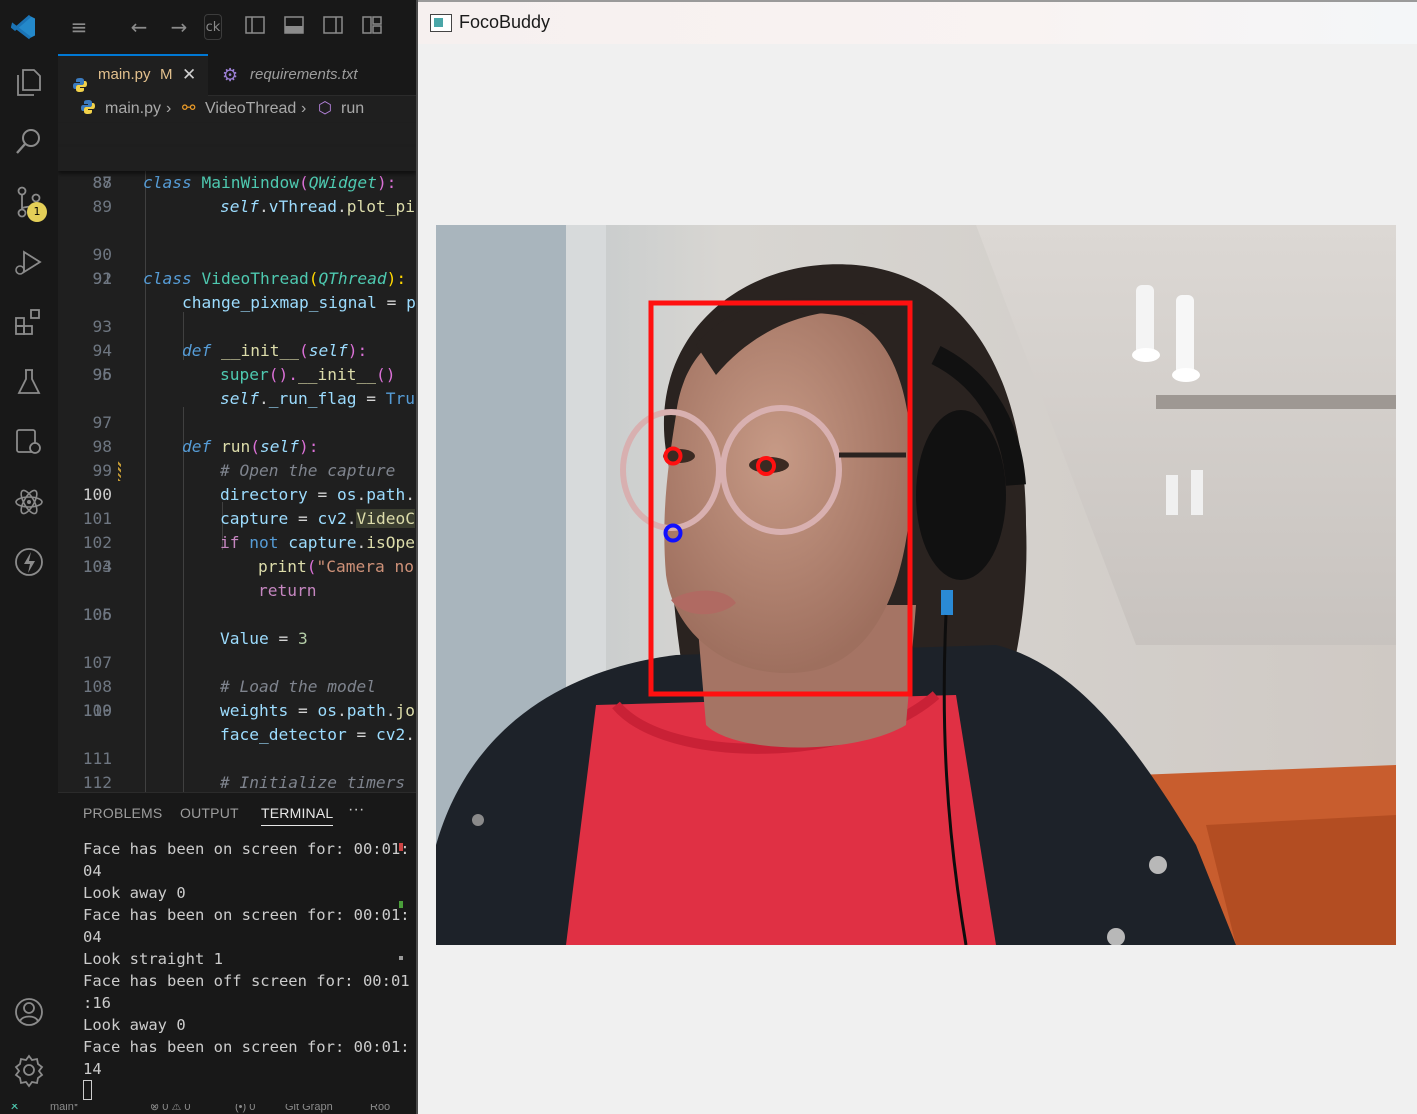  What do you see at coordinates (29, 442) in the screenshot?
I see `remote-explorer-icon` at bounding box center [29, 442].